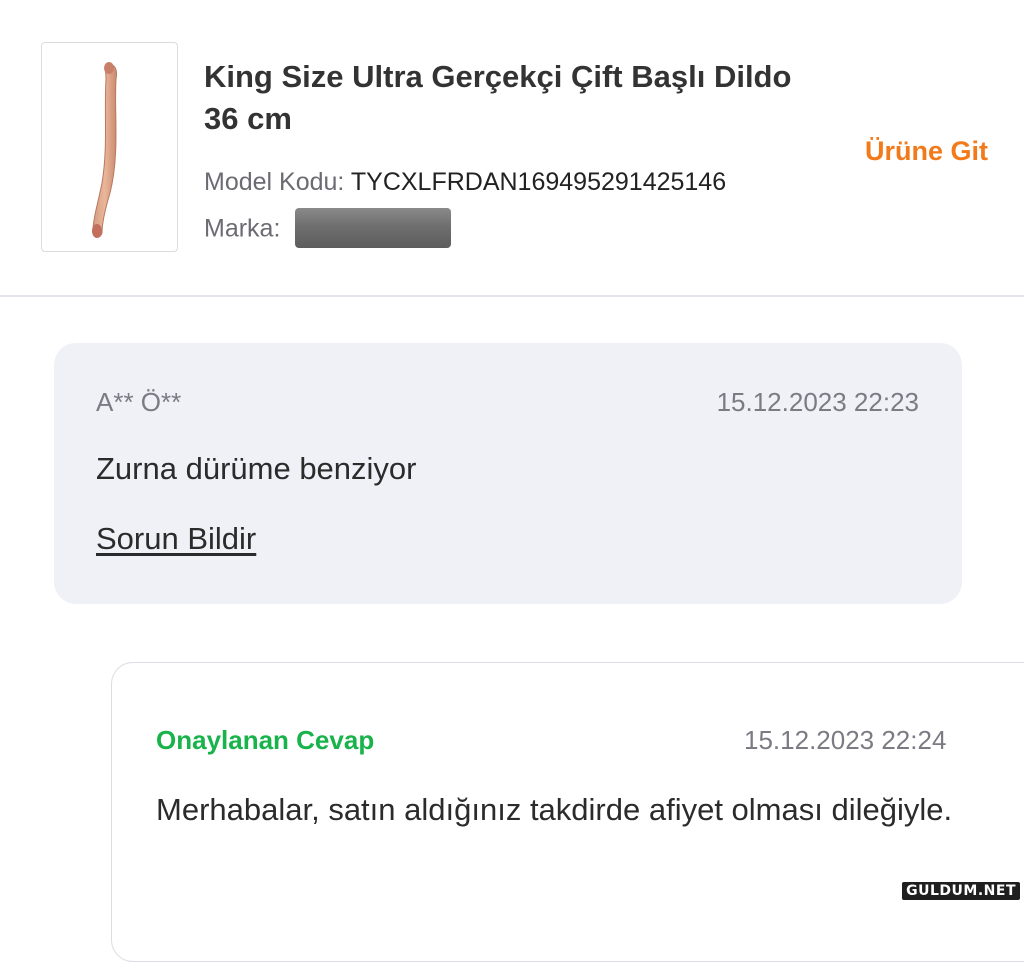 Image resolution: width=1024 pixels, height=962 pixels. I want to click on site-watermark: GULDUM.NET, so click(961, 891).